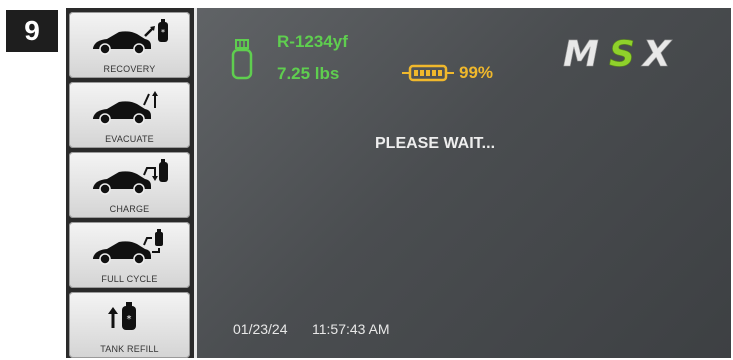  Describe the element at coordinates (129, 69) in the screenshot. I see `recovery-label: RECOVERY` at that location.